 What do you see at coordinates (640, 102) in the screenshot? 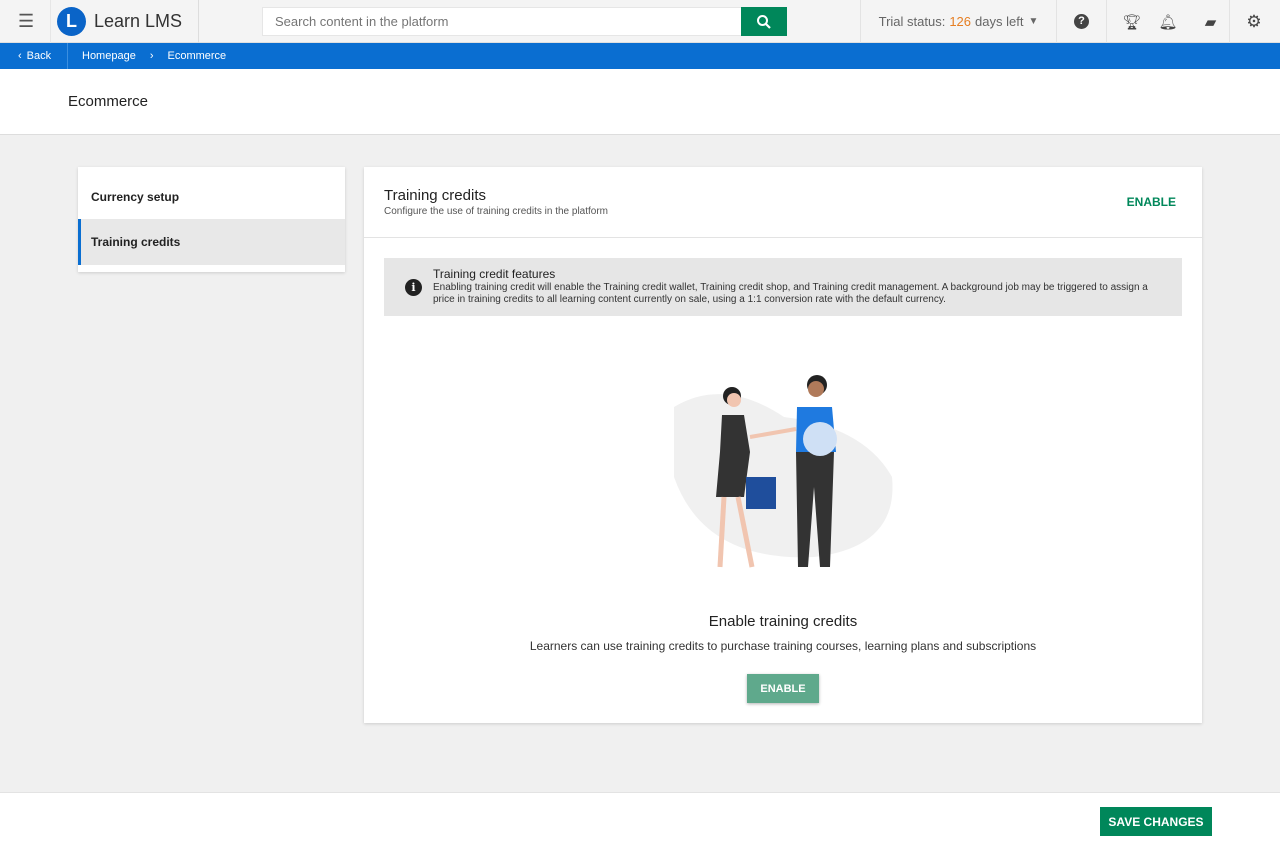
I see `page-header: Ecommerce` at bounding box center [640, 102].